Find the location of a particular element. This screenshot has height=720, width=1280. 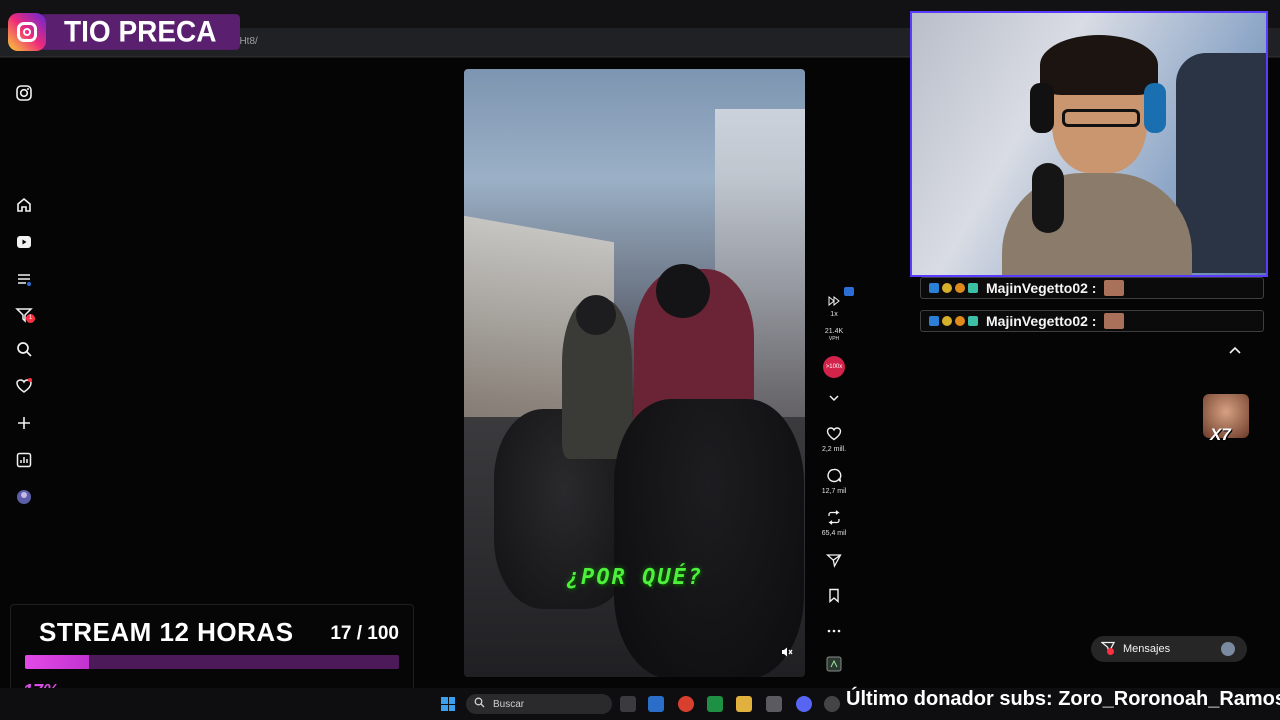

streamer-brand-badge: TIO PRECA is located at coordinates (124, 32).